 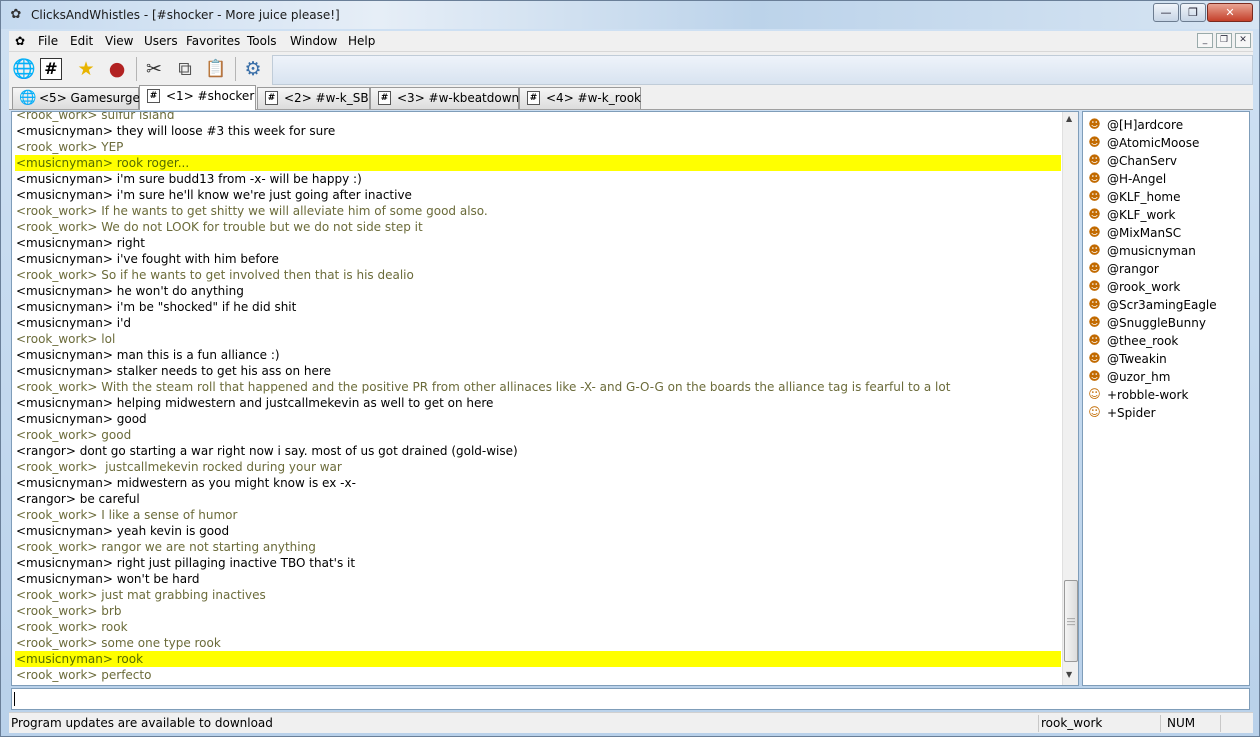 What do you see at coordinates (1156, 323) in the screenshot?
I see `user-nick: @SnuggleBunny` at bounding box center [1156, 323].